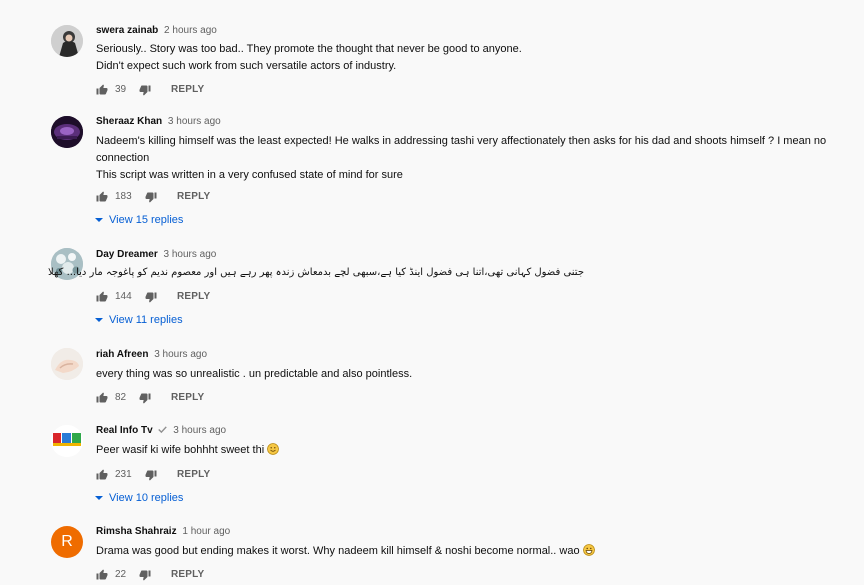  I want to click on author-name: Sheraaz Khan, so click(129, 121).